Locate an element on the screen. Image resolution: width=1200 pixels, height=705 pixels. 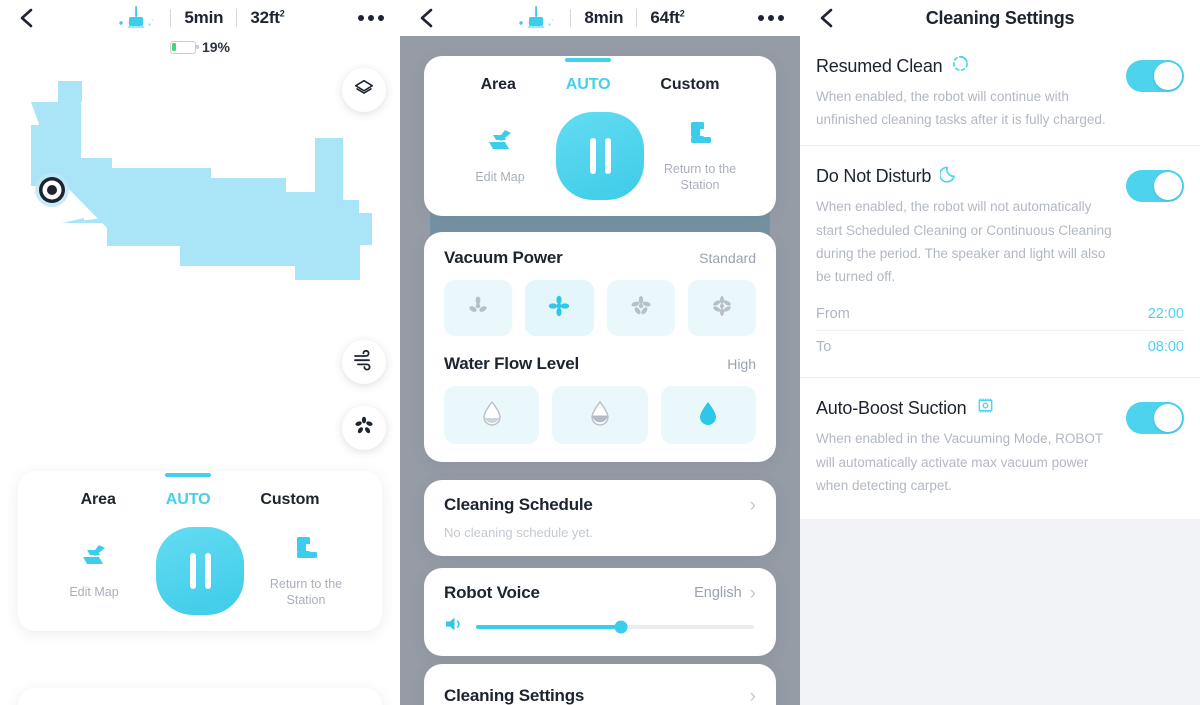
do-not-disturb-toggle is located at coordinates (1155, 186).